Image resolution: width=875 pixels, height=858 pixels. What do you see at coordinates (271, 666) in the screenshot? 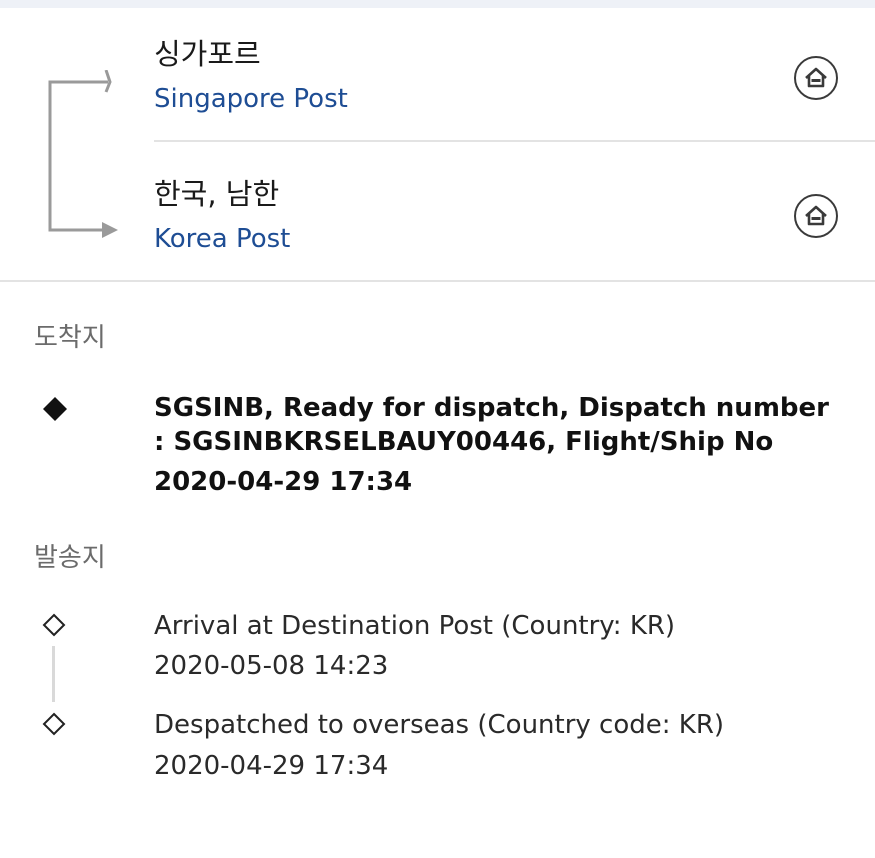
I see `event-timestamp: 2020-05-08 14:23` at bounding box center [271, 666].